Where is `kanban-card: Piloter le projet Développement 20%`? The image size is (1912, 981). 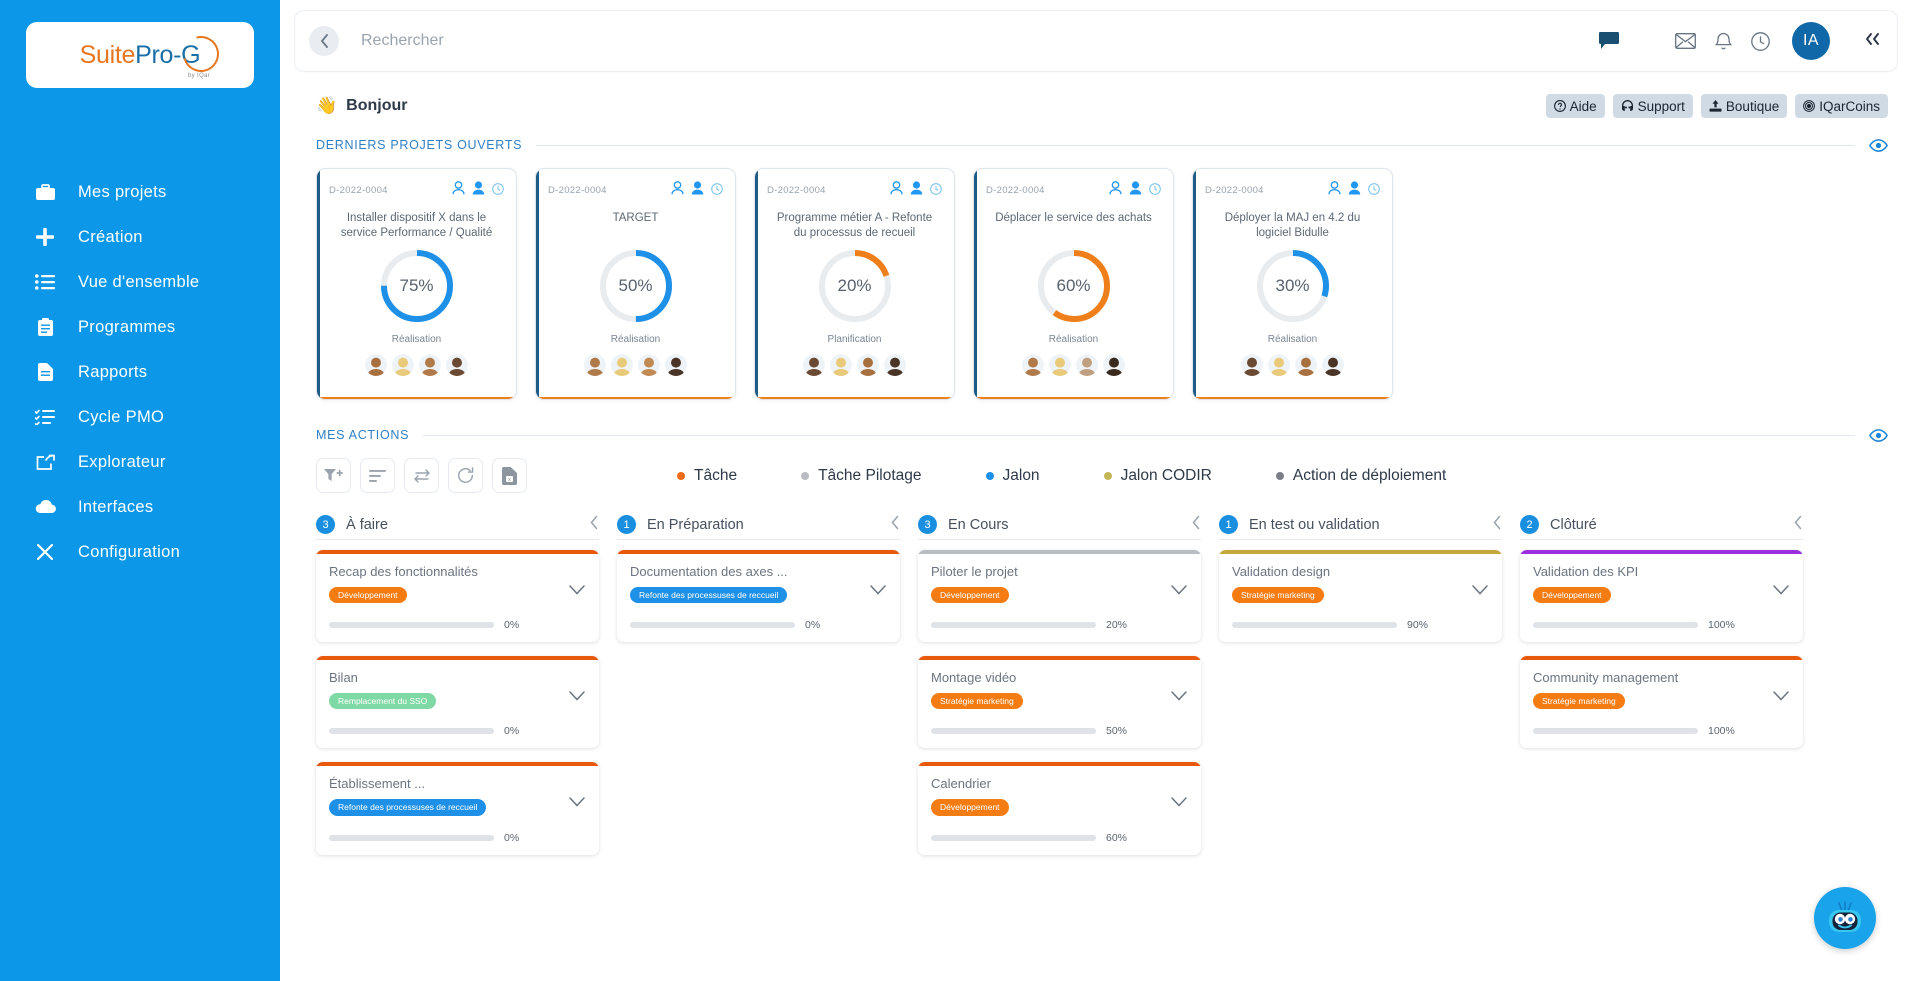 kanban-card: Piloter le projet Développement 20% is located at coordinates (1059, 596).